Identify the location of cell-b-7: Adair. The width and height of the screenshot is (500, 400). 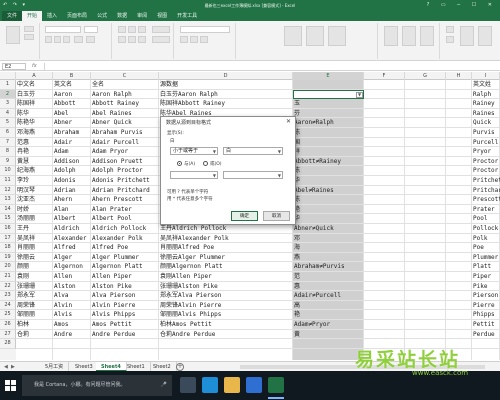
(62, 143).